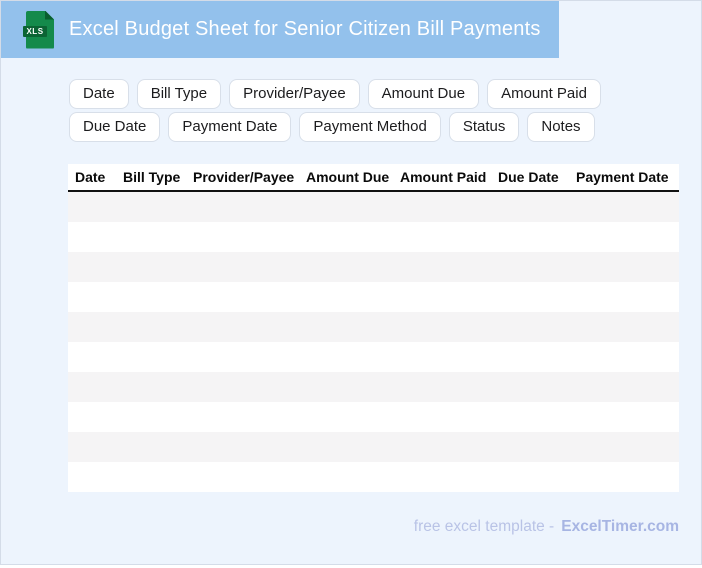 The width and height of the screenshot is (702, 568). Describe the element at coordinates (423, 94) in the screenshot. I see `chip-amount-due: Amount Due` at that location.